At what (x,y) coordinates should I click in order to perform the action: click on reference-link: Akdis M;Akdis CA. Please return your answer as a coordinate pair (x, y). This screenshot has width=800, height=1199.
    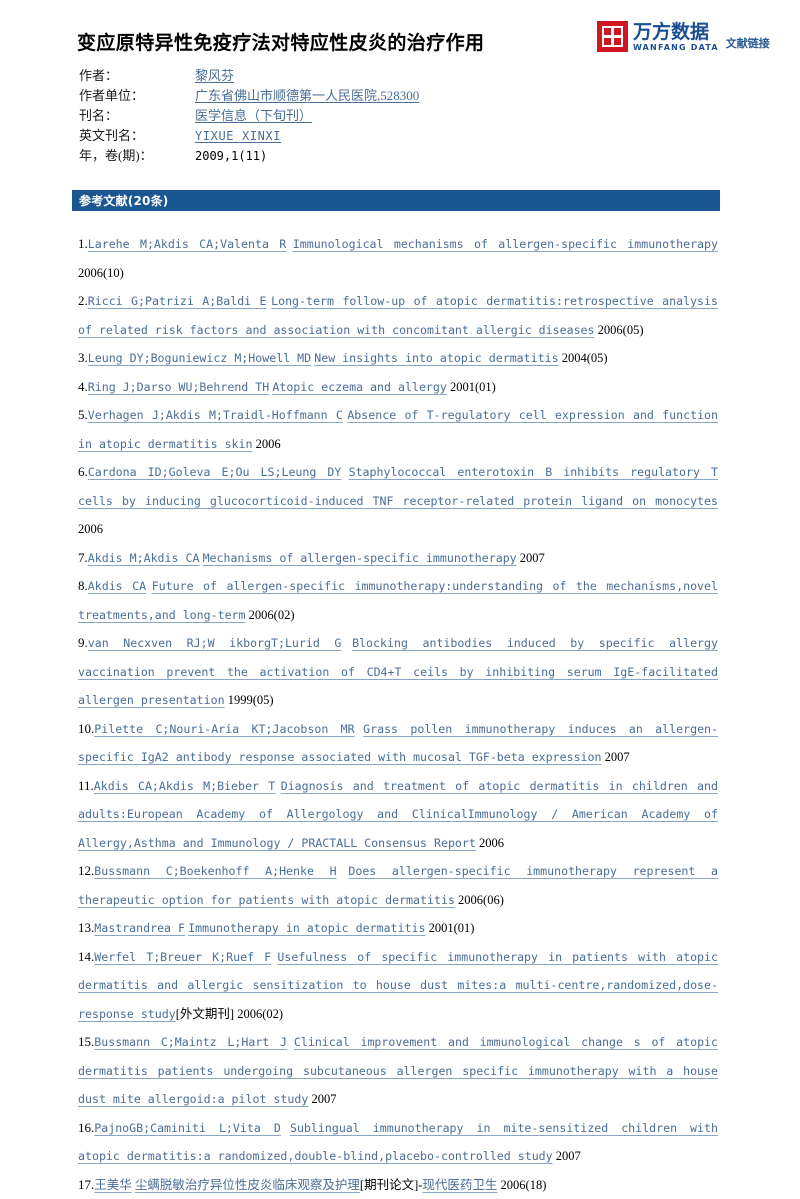
    Looking at the image, I should click on (144, 558).